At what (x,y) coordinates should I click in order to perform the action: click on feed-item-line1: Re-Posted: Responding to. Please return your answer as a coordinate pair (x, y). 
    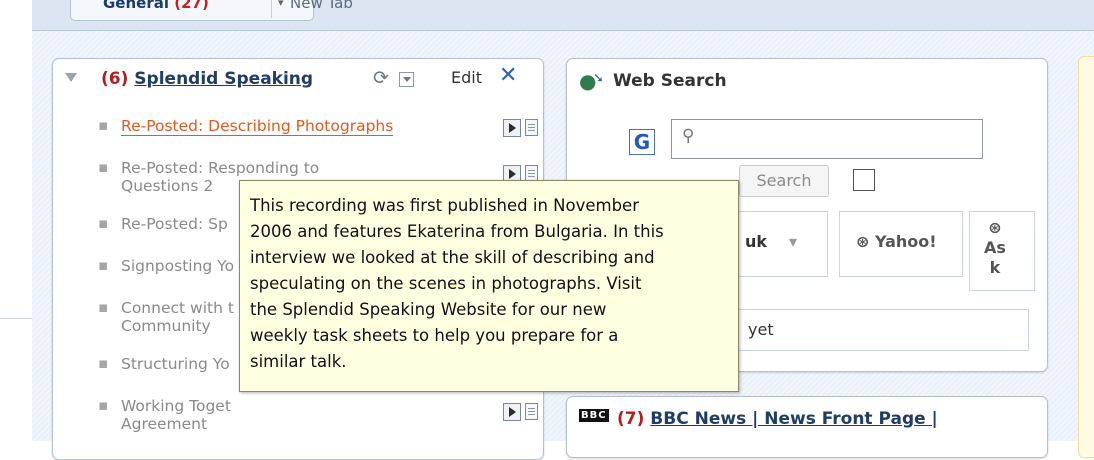
    Looking at the image, I should click on (220, 168).